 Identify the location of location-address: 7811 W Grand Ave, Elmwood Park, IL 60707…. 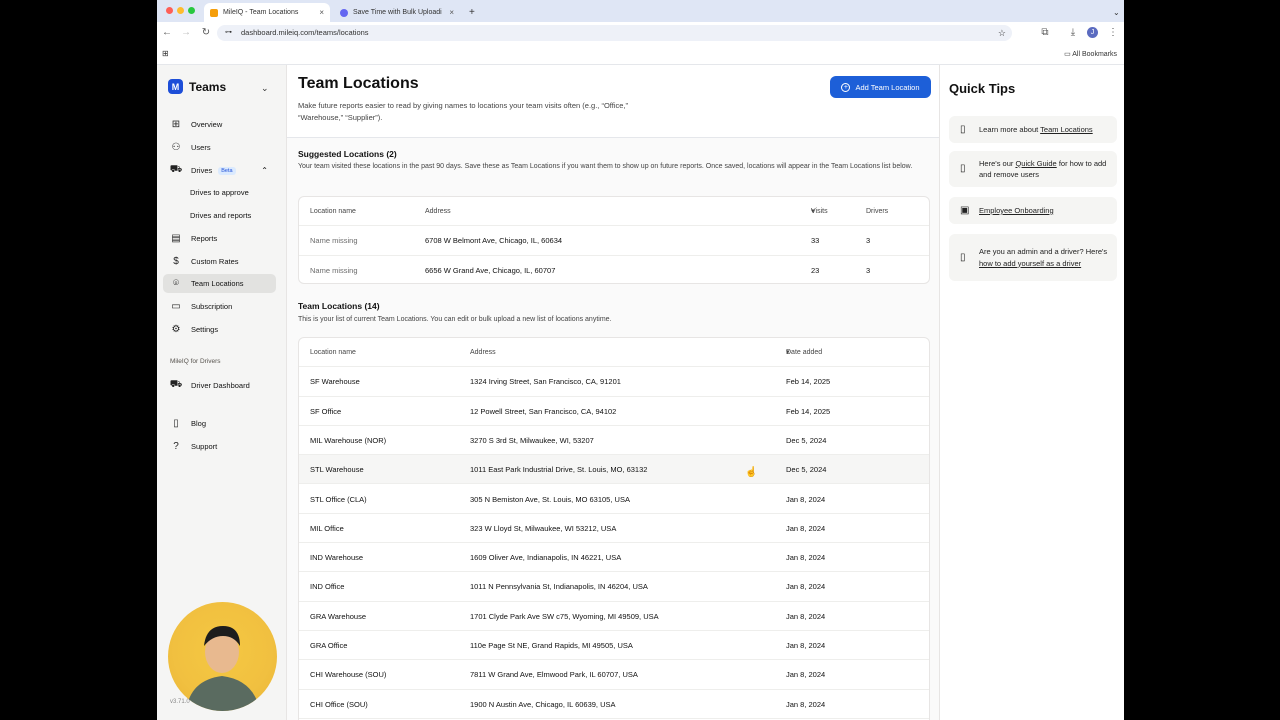
(554, 675).